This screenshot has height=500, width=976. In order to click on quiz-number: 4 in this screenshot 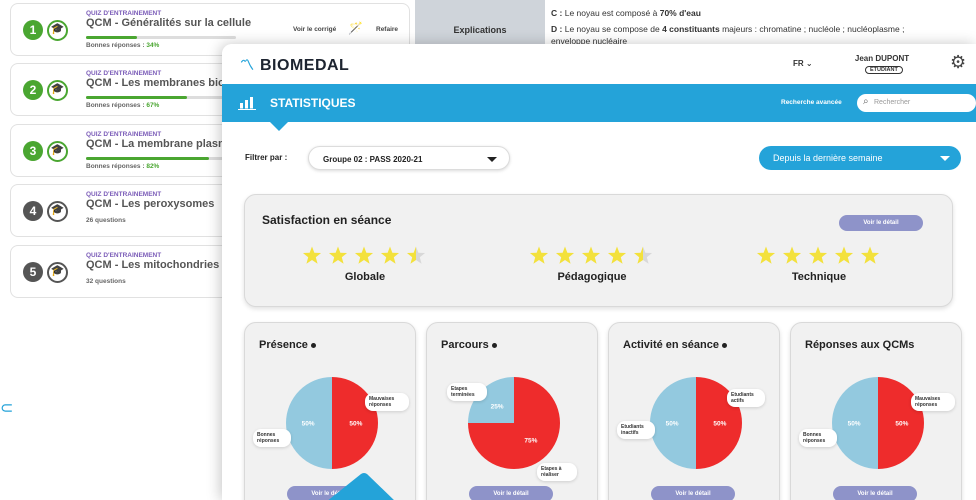, I will do `click(33, 211)`.